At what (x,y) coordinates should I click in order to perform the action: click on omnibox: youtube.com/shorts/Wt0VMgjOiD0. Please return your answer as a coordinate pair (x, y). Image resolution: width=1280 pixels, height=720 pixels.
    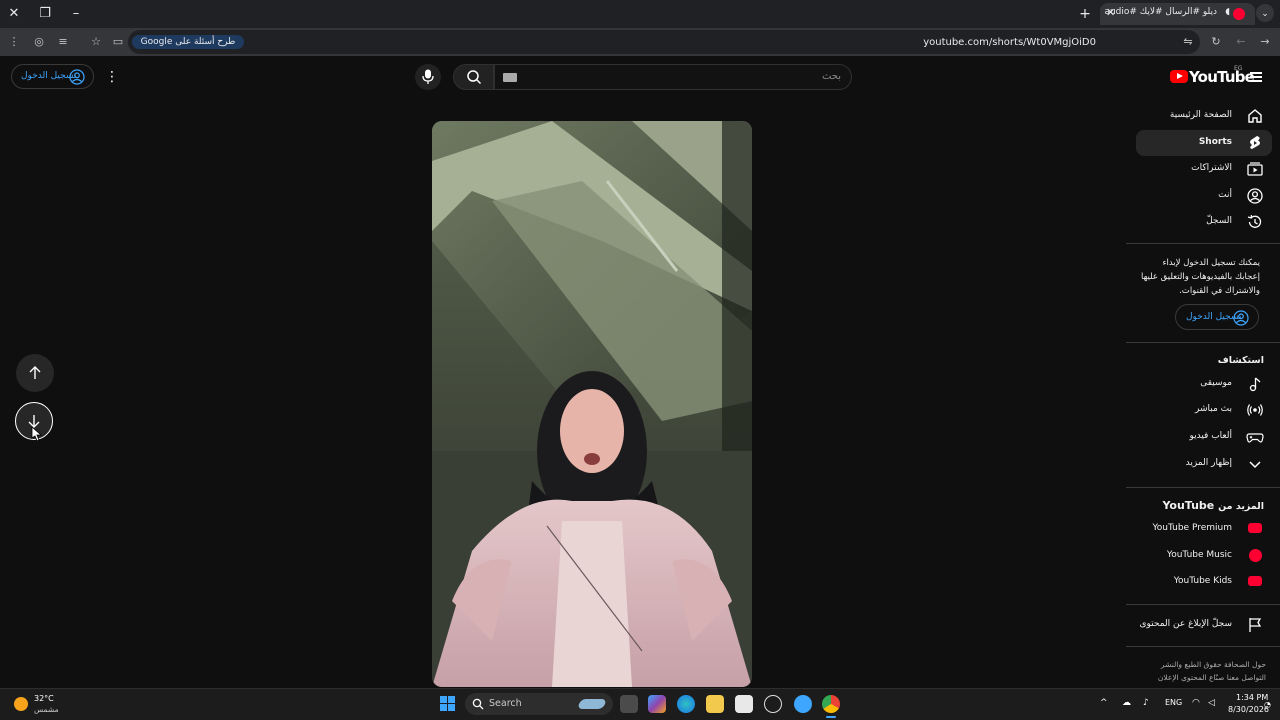
    Looking at the image, I should click on (664, 42).